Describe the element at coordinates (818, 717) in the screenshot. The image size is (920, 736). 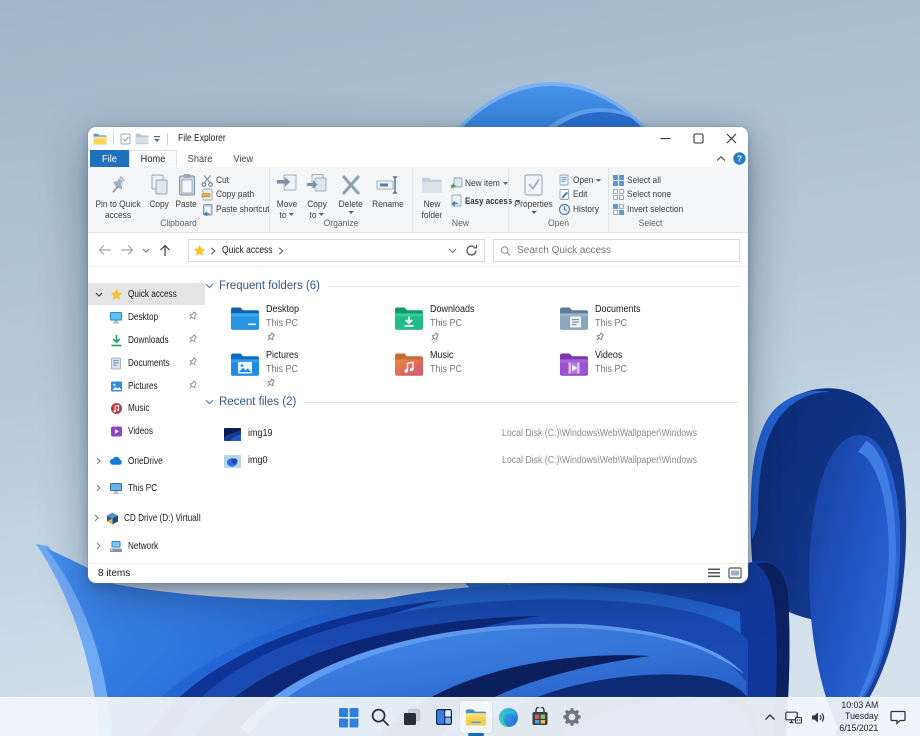
I see `volume-icon` at that location.